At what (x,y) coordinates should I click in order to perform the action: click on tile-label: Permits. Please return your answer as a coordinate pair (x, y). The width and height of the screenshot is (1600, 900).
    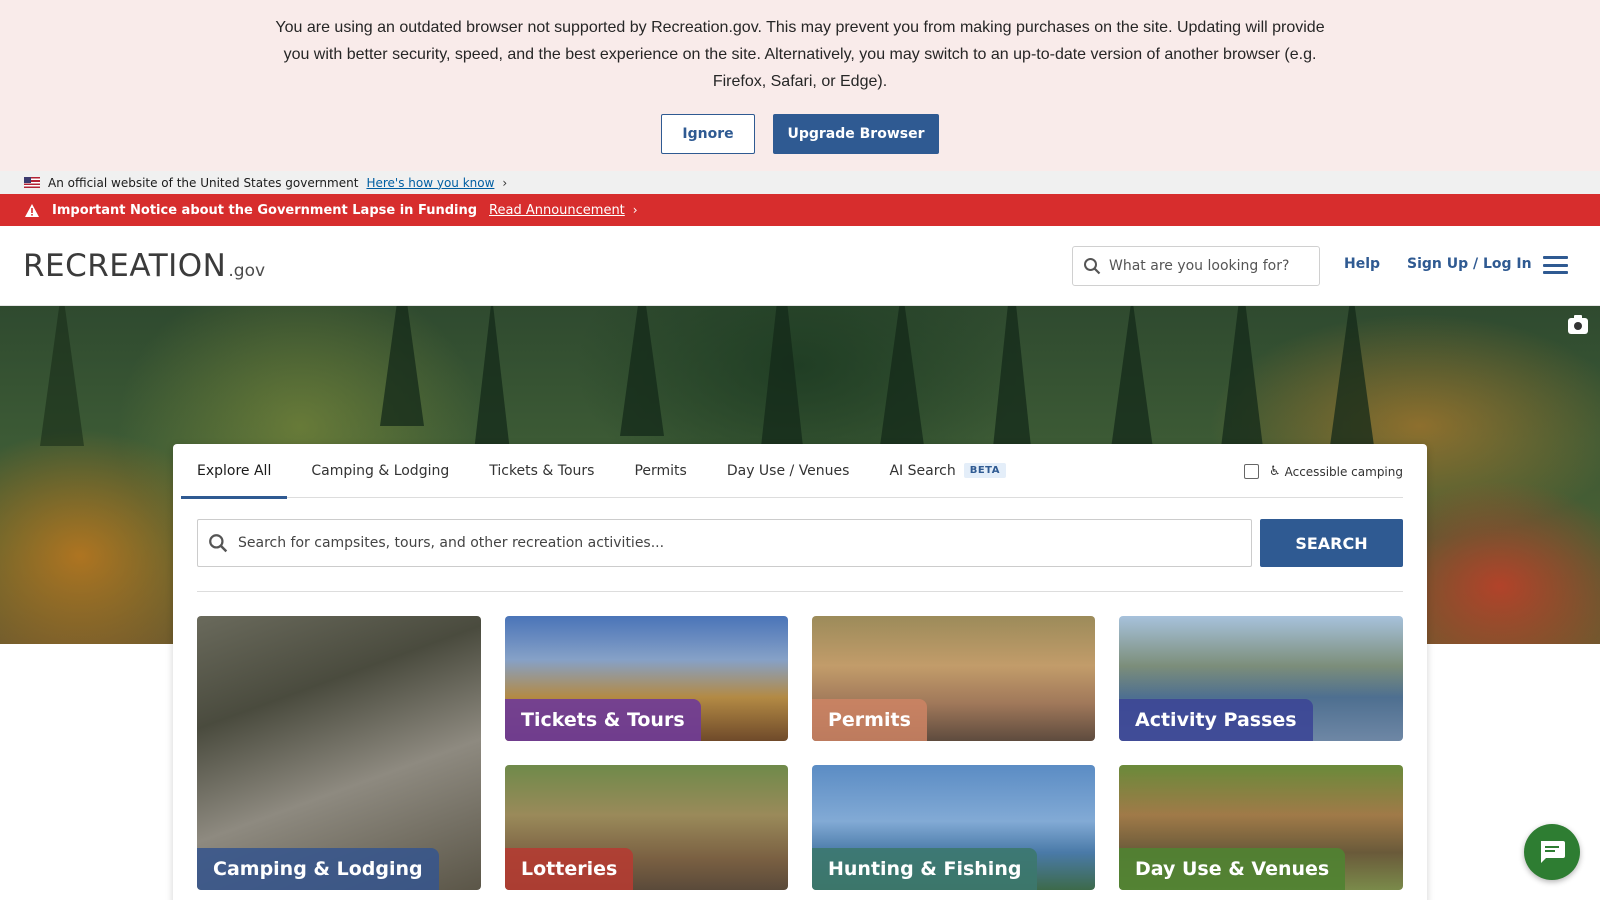
    Looking at the image, I should click on (869, 720).